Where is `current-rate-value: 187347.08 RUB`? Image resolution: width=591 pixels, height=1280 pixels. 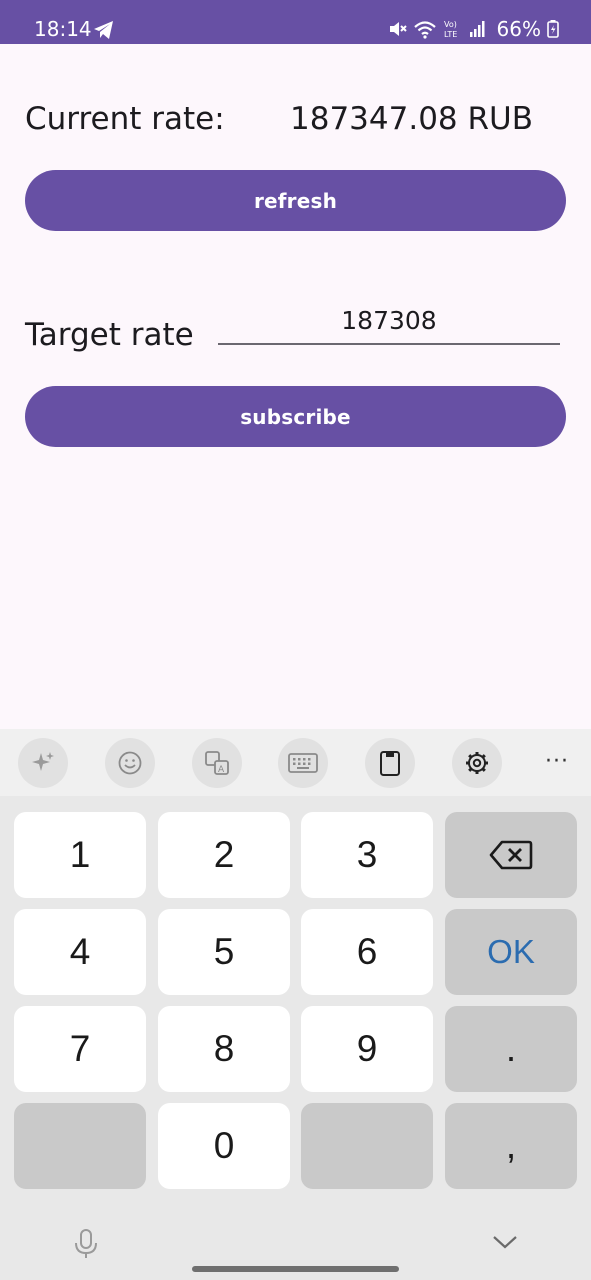 current-rate-value: 187347.08 RUB is located at coordinates (411, 119).